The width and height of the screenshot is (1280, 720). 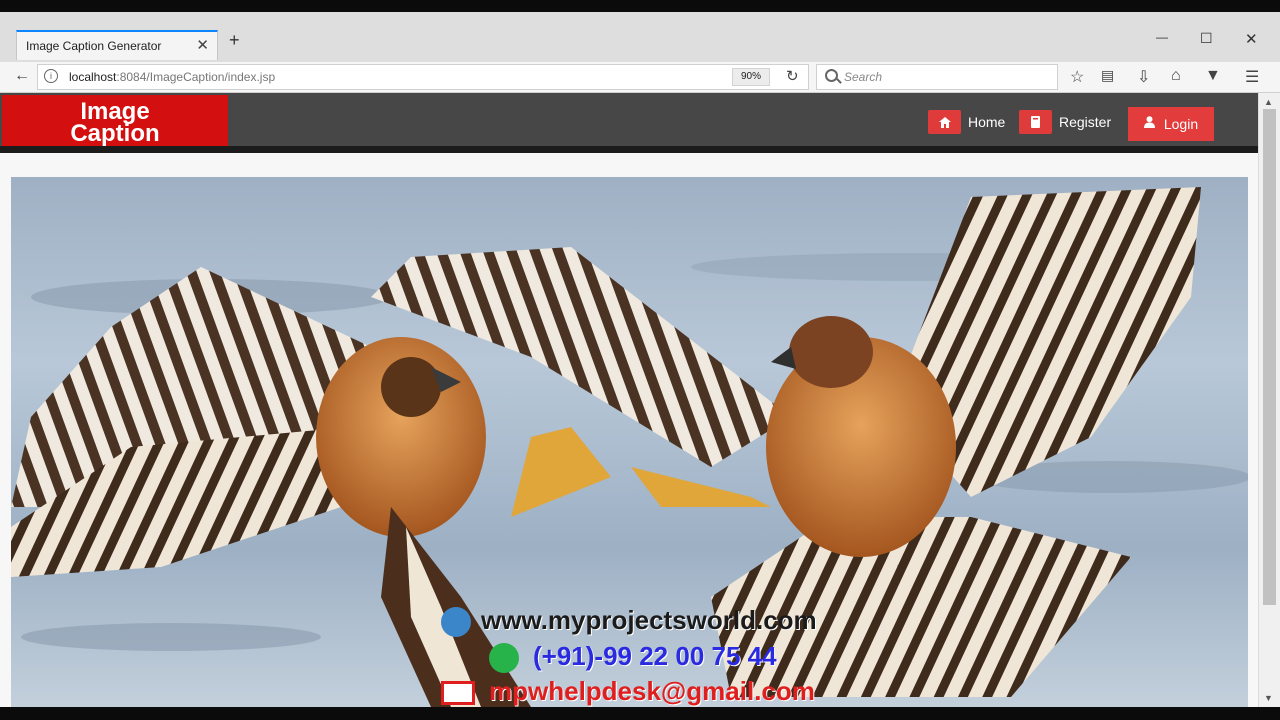 I want to click on site-logo: Image Caption, so click(x=115, y=120).